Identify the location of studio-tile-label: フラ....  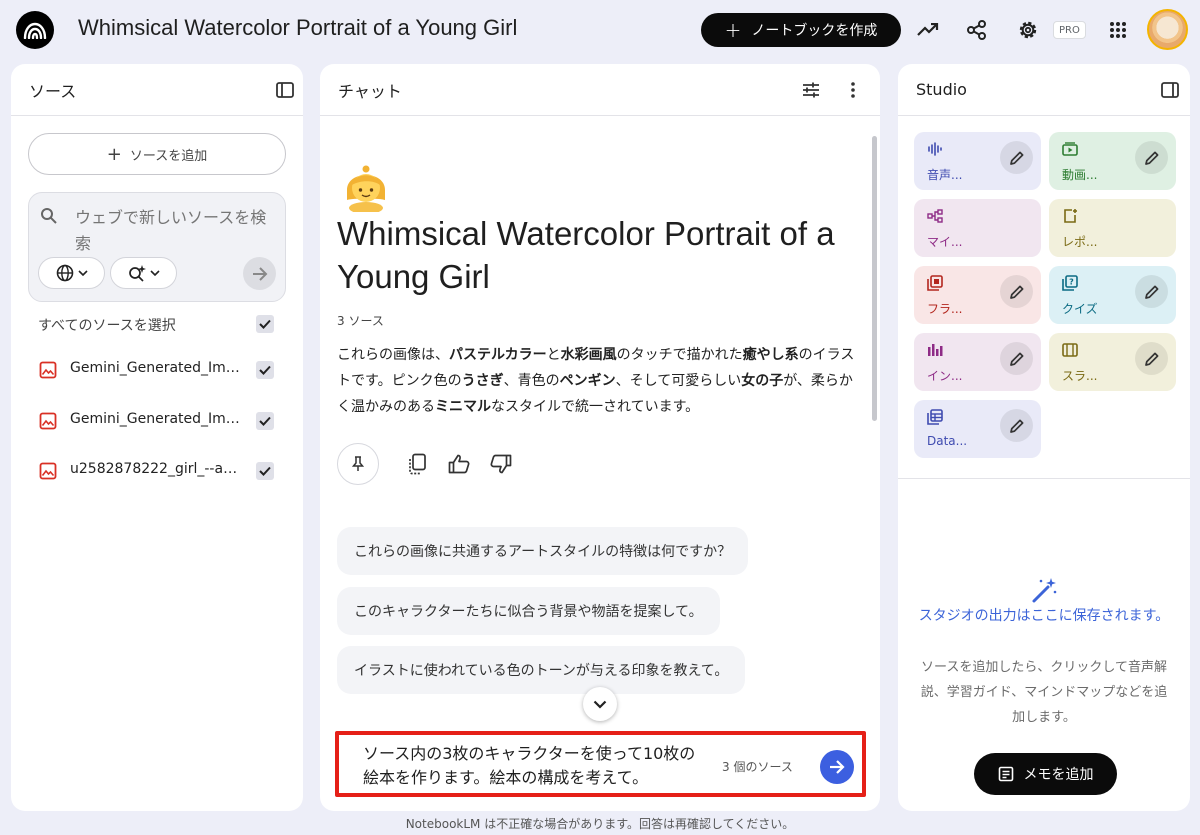
(945, 309).